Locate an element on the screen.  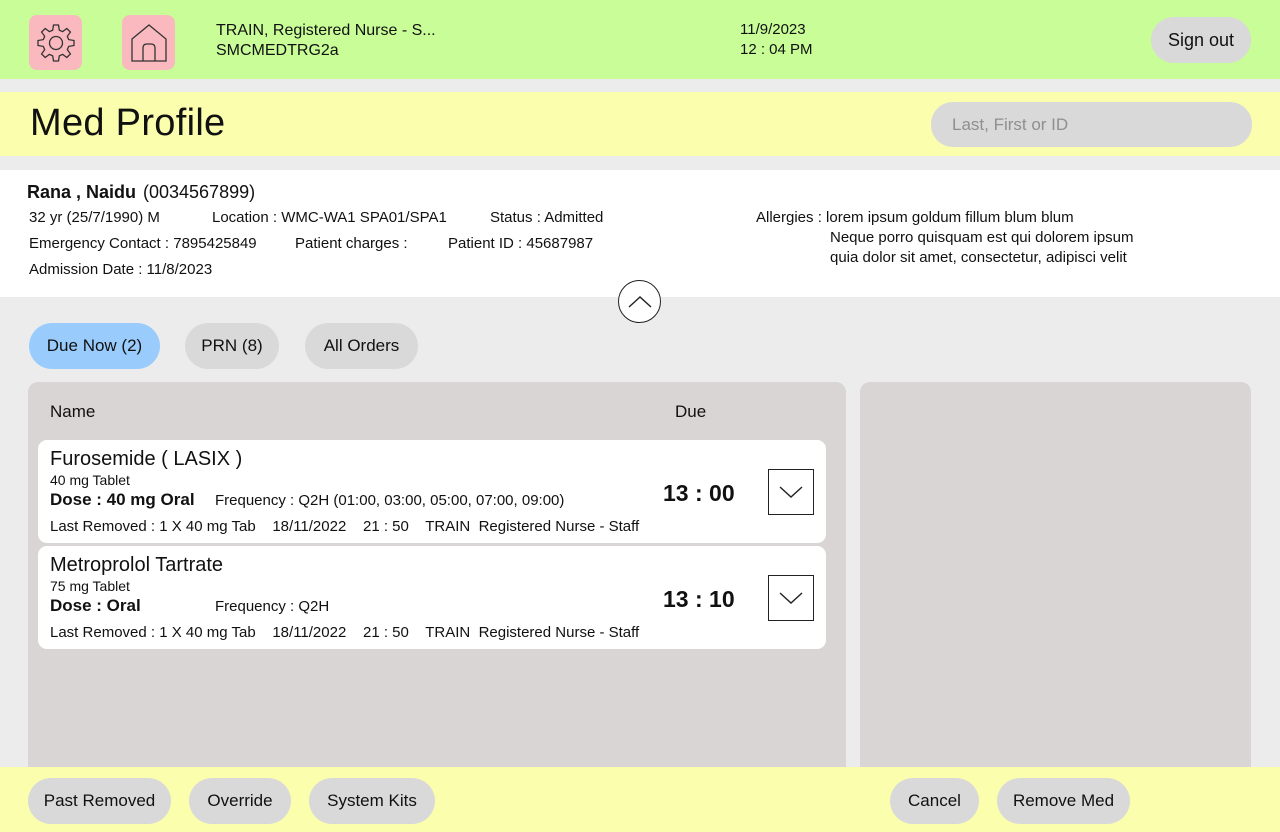
past-removed-button: Past Removed is located at coordinates (99, 801).